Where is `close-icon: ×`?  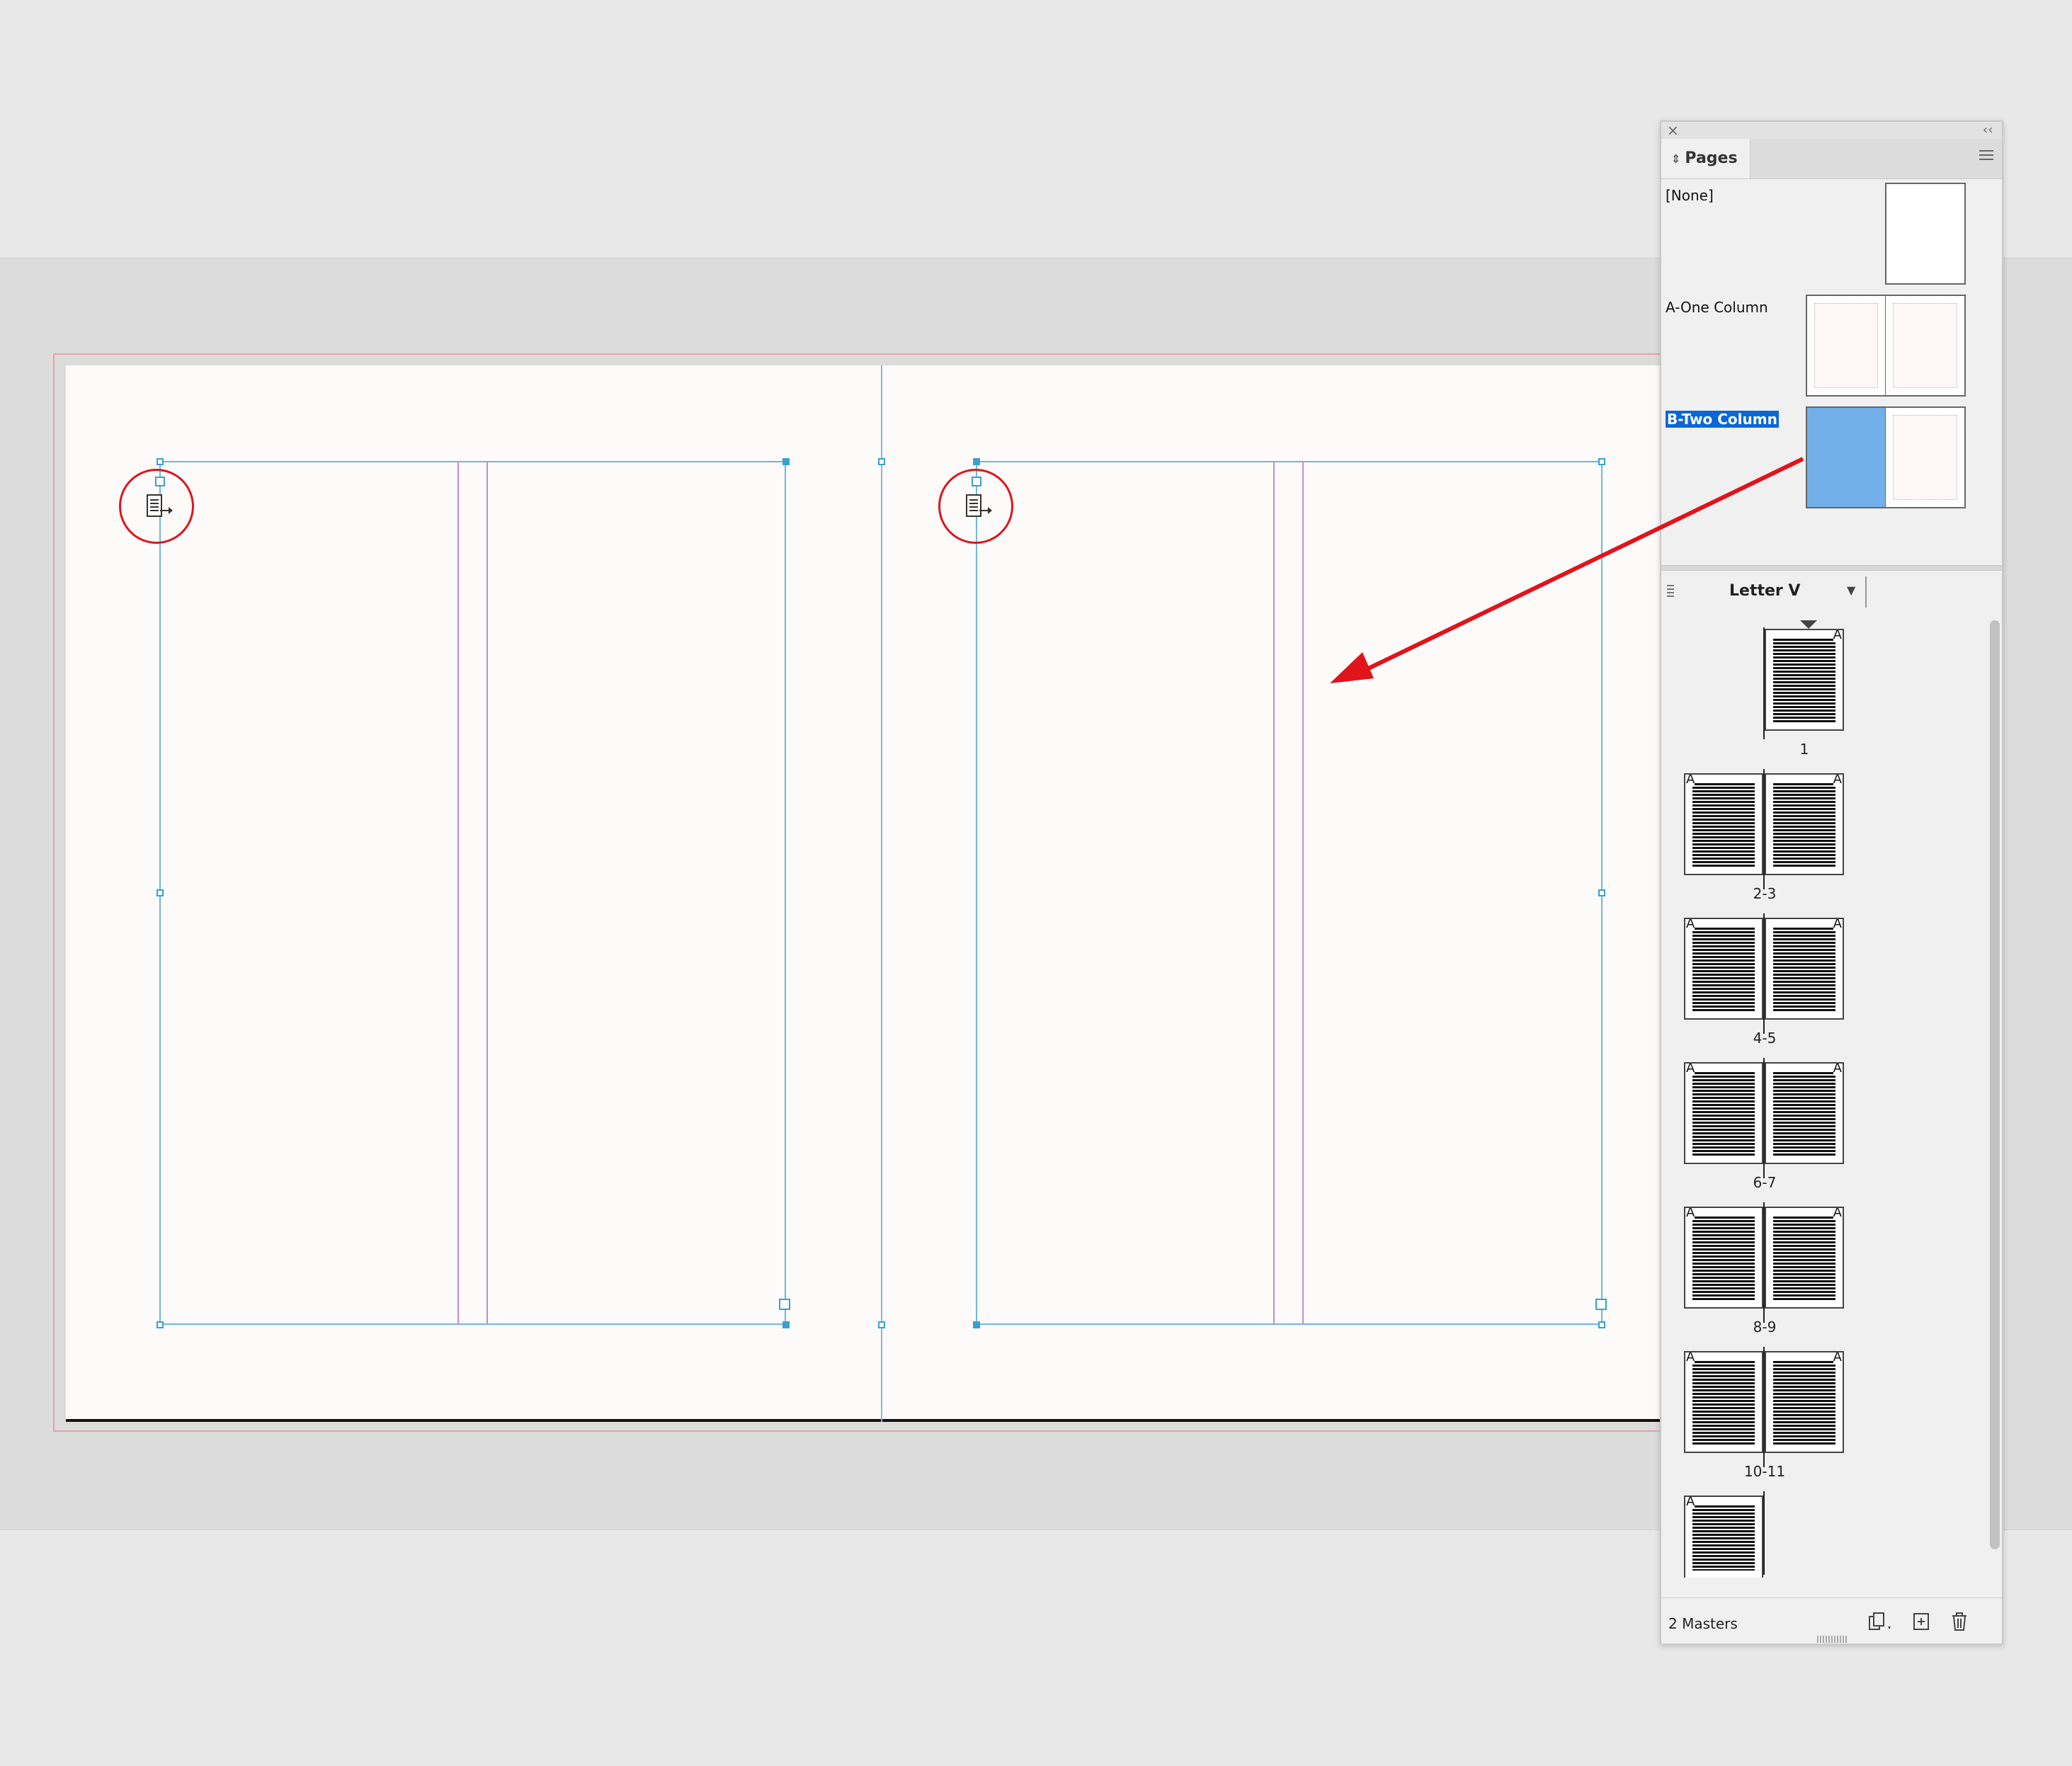
close-icon: × is located at coordinates (1673, 130).